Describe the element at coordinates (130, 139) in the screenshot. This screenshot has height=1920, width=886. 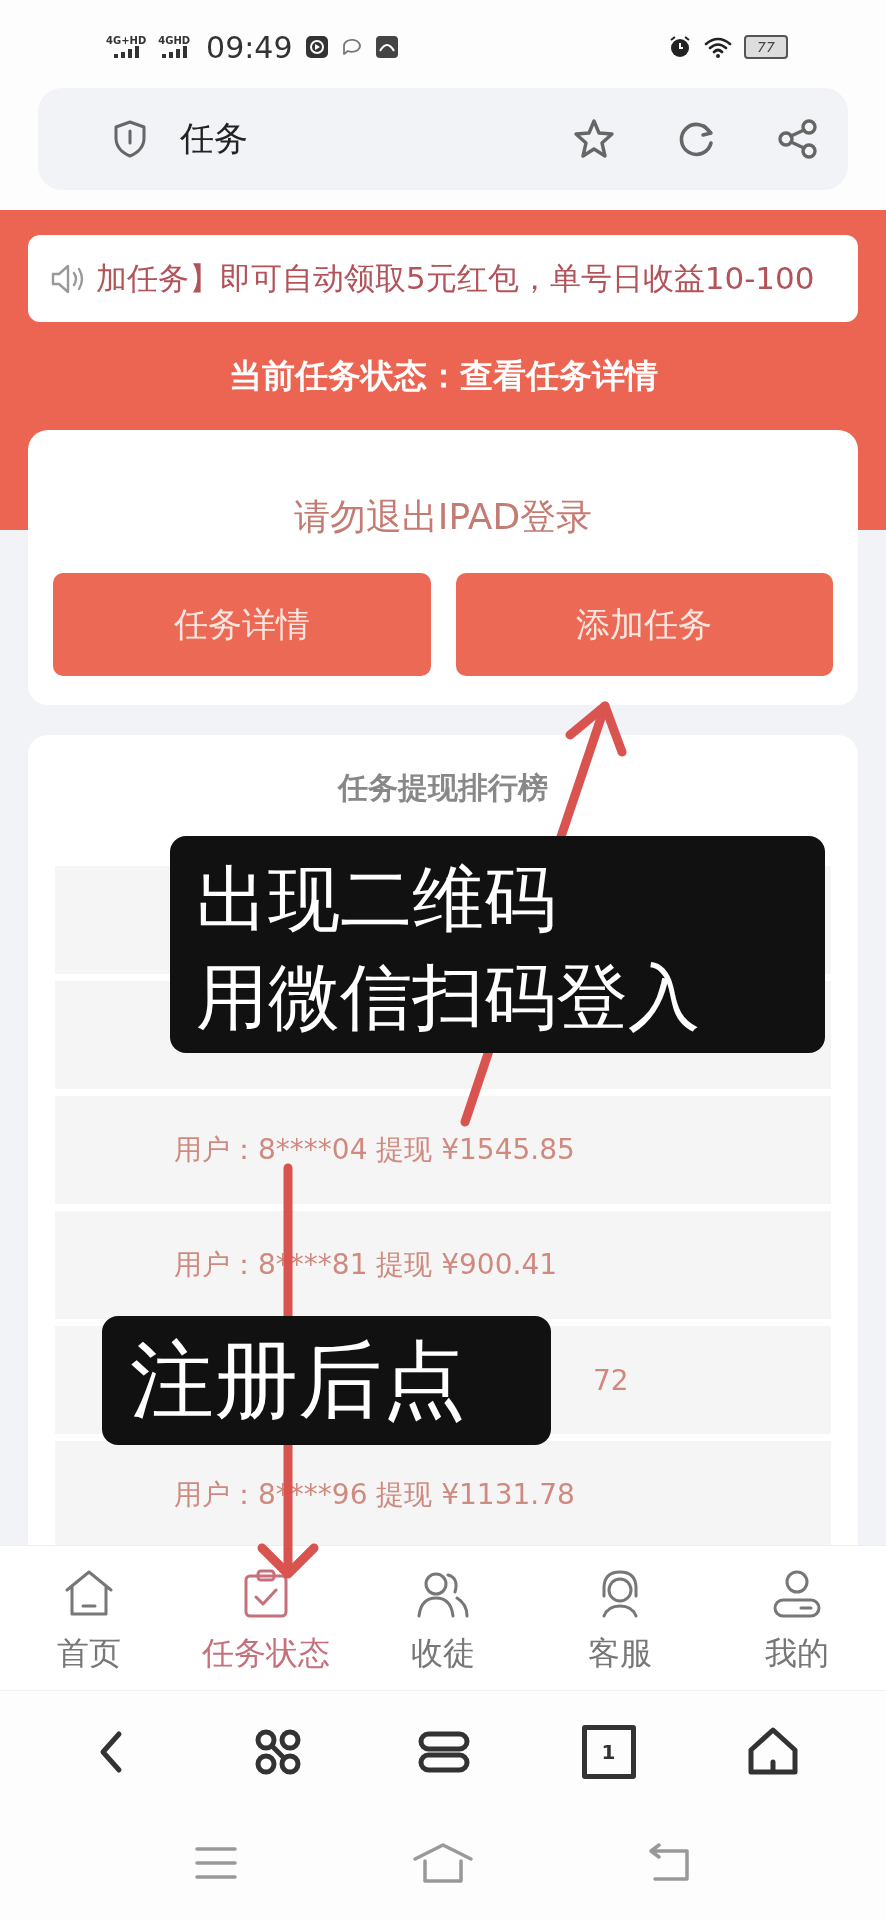
I see `shield-icon` at that location.